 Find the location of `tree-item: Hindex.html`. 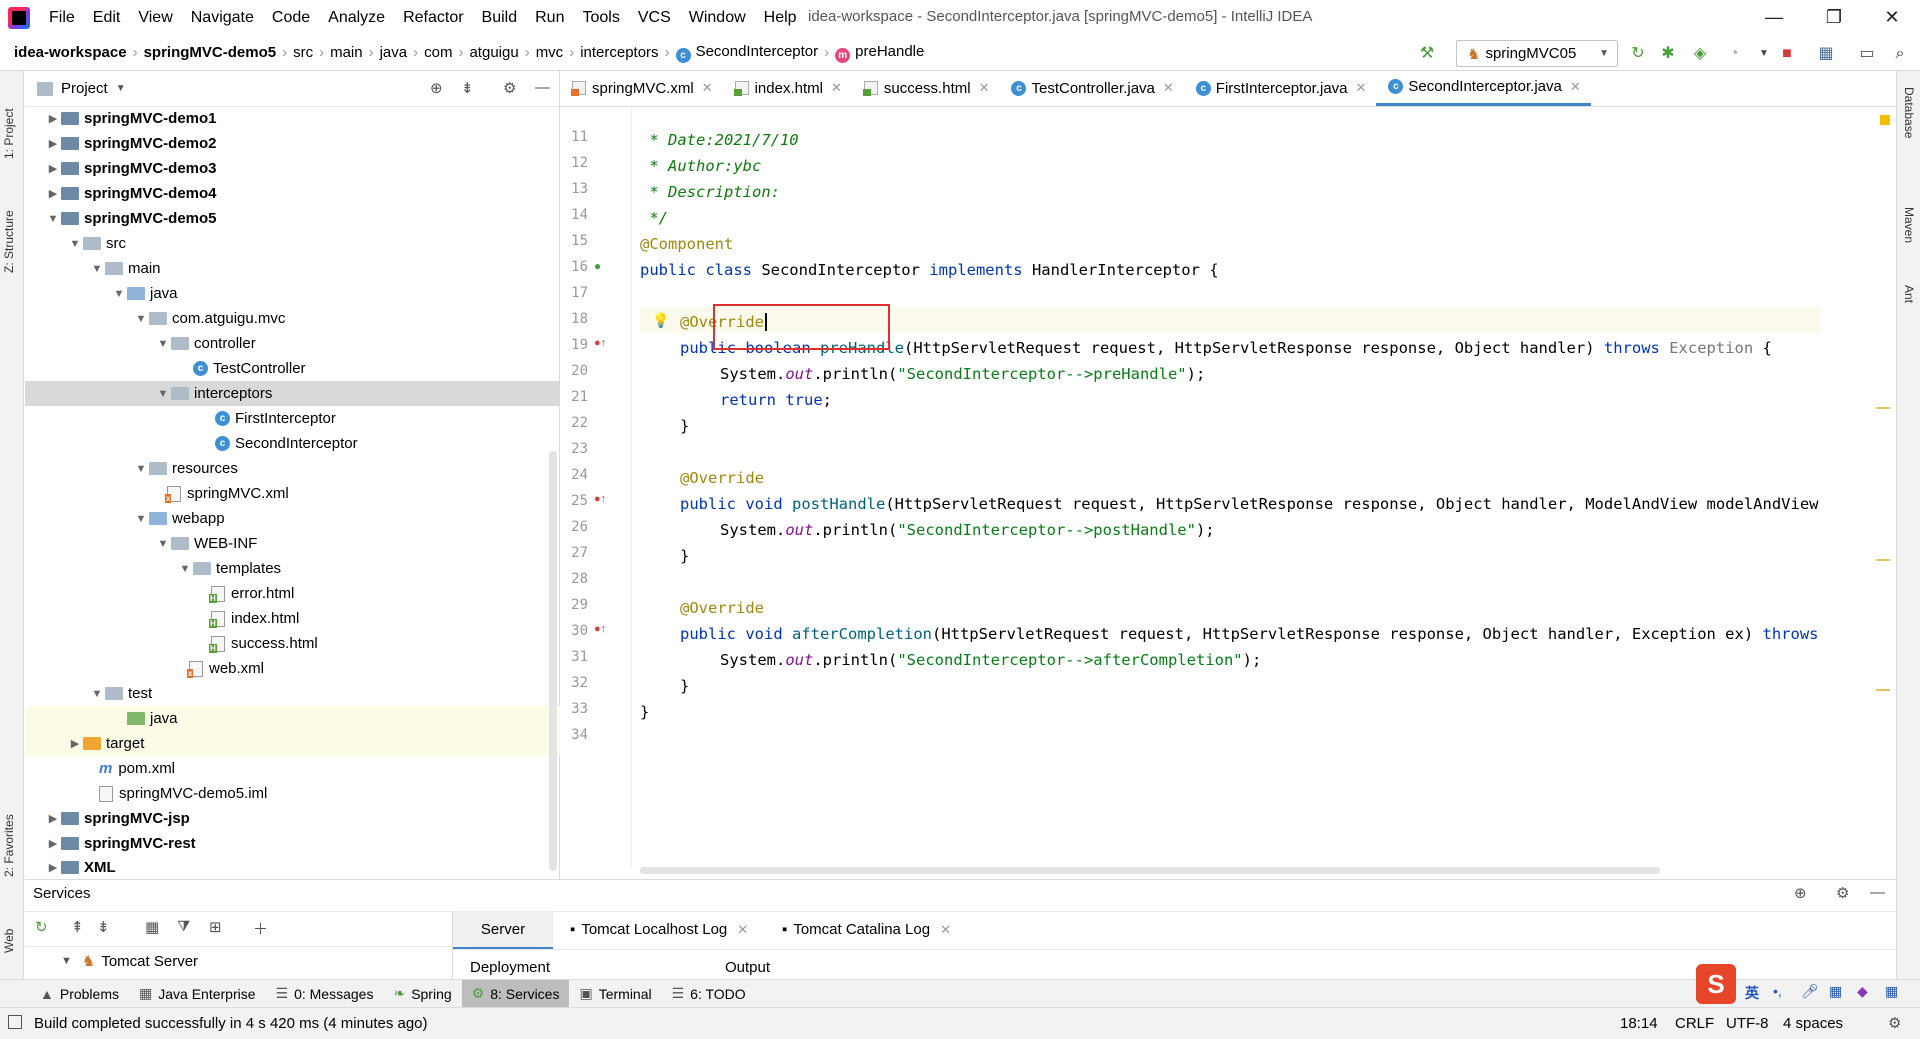

tree-item: Hindex.html is located at coordinates (292, 618).